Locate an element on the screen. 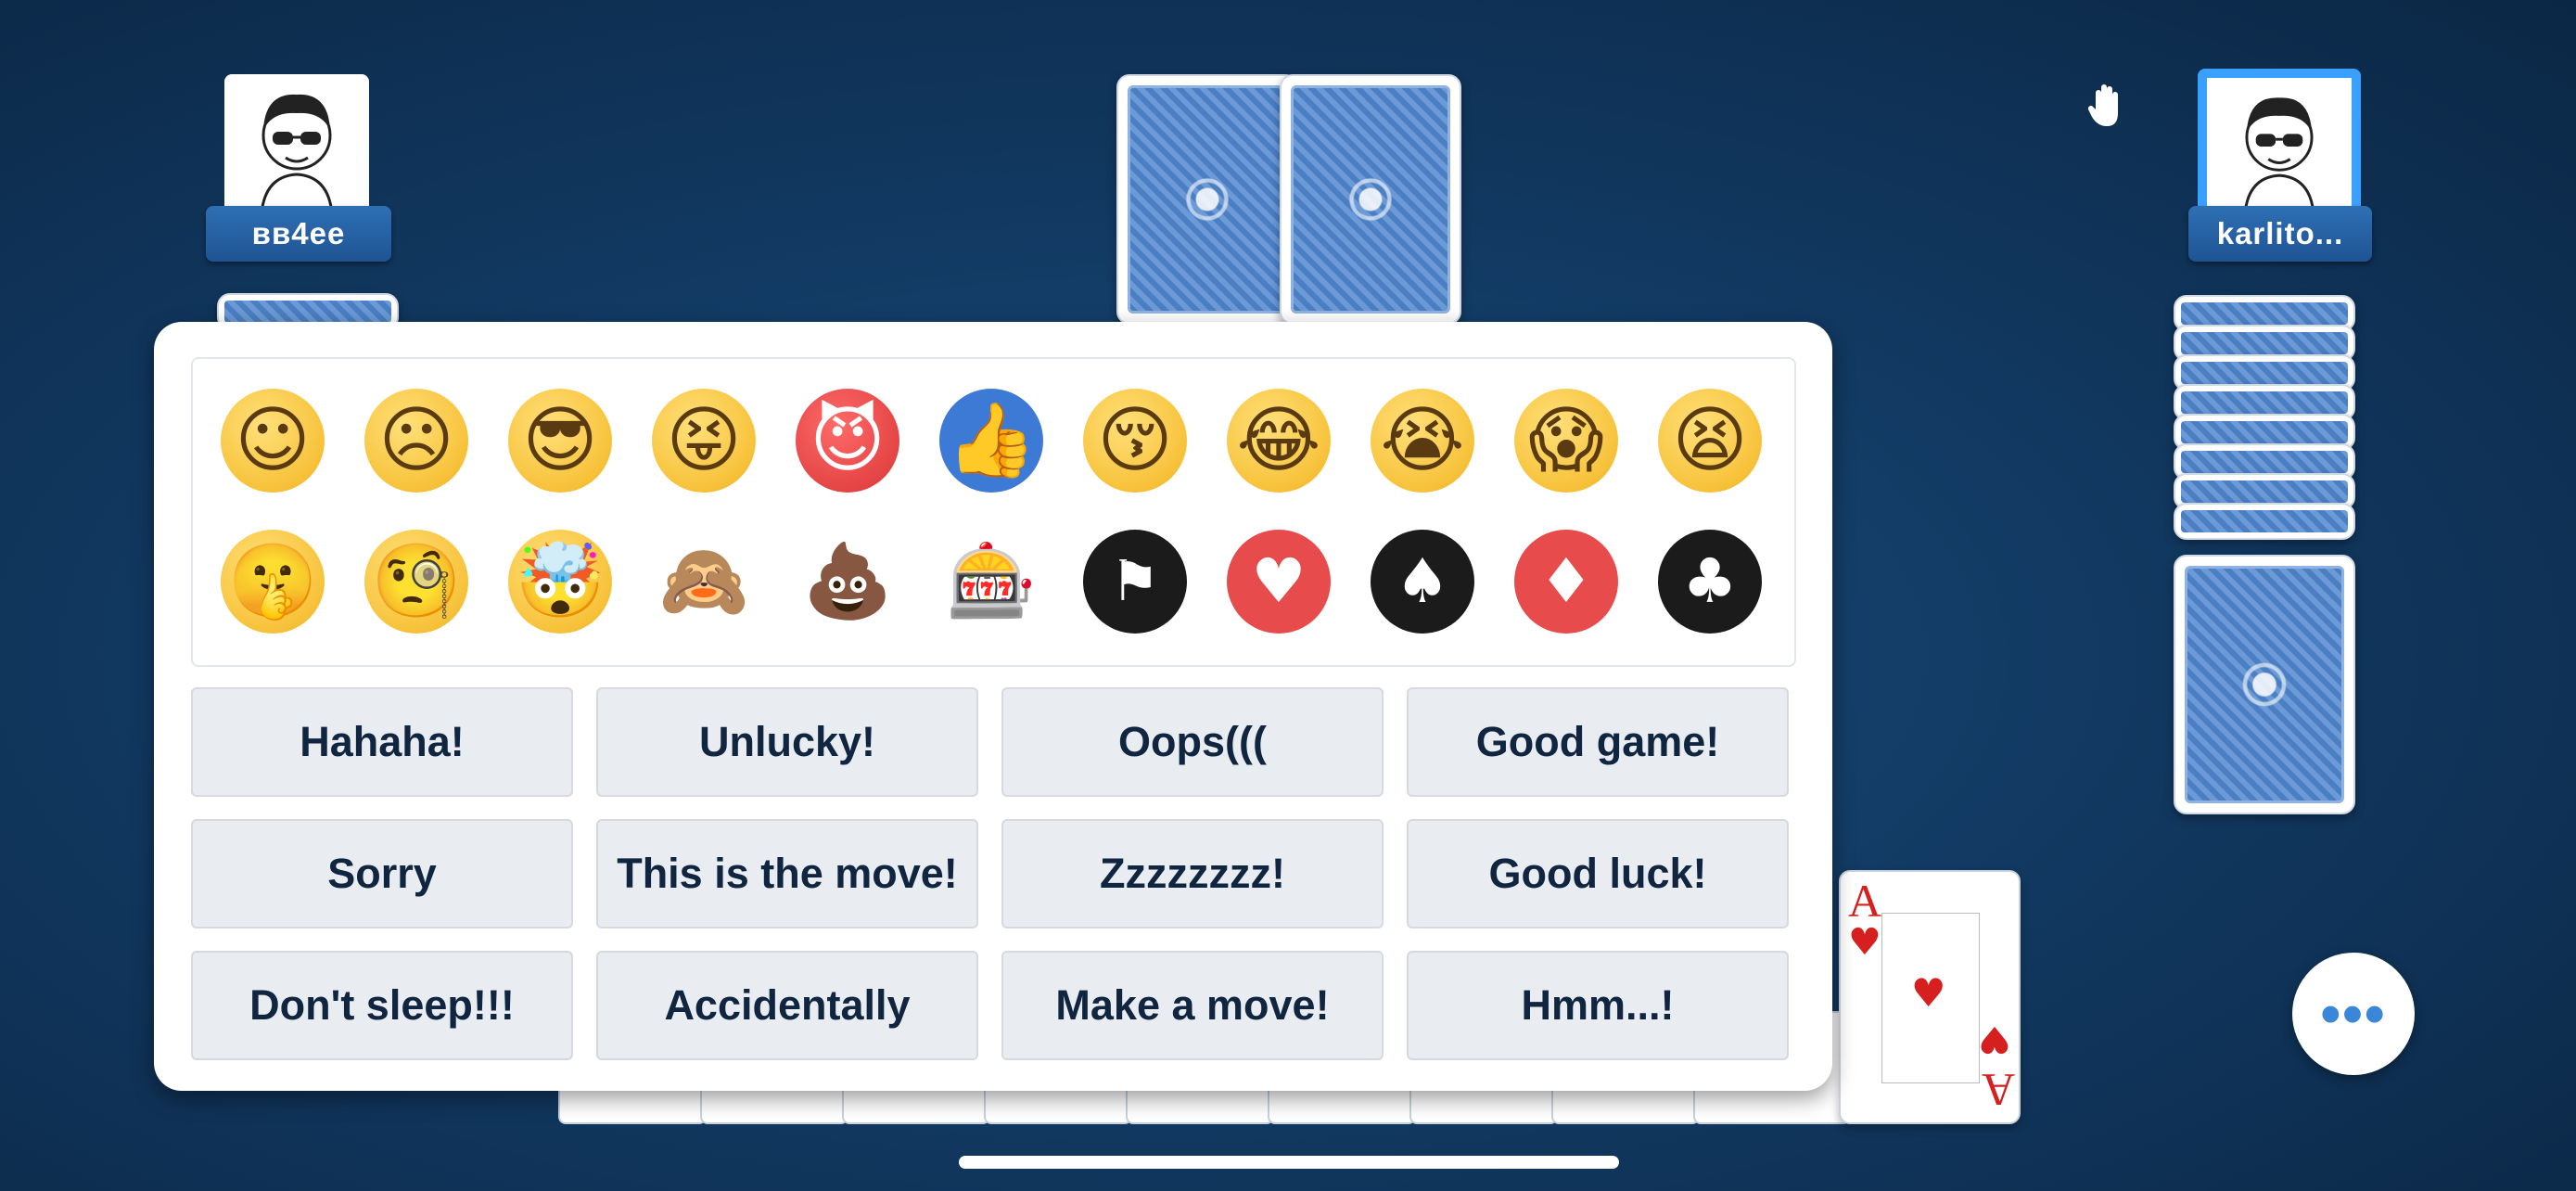 The width and height of the screenshot is (2576, 1191). spade-suit-icon: ♠ is located at coordinates (1423, 582).